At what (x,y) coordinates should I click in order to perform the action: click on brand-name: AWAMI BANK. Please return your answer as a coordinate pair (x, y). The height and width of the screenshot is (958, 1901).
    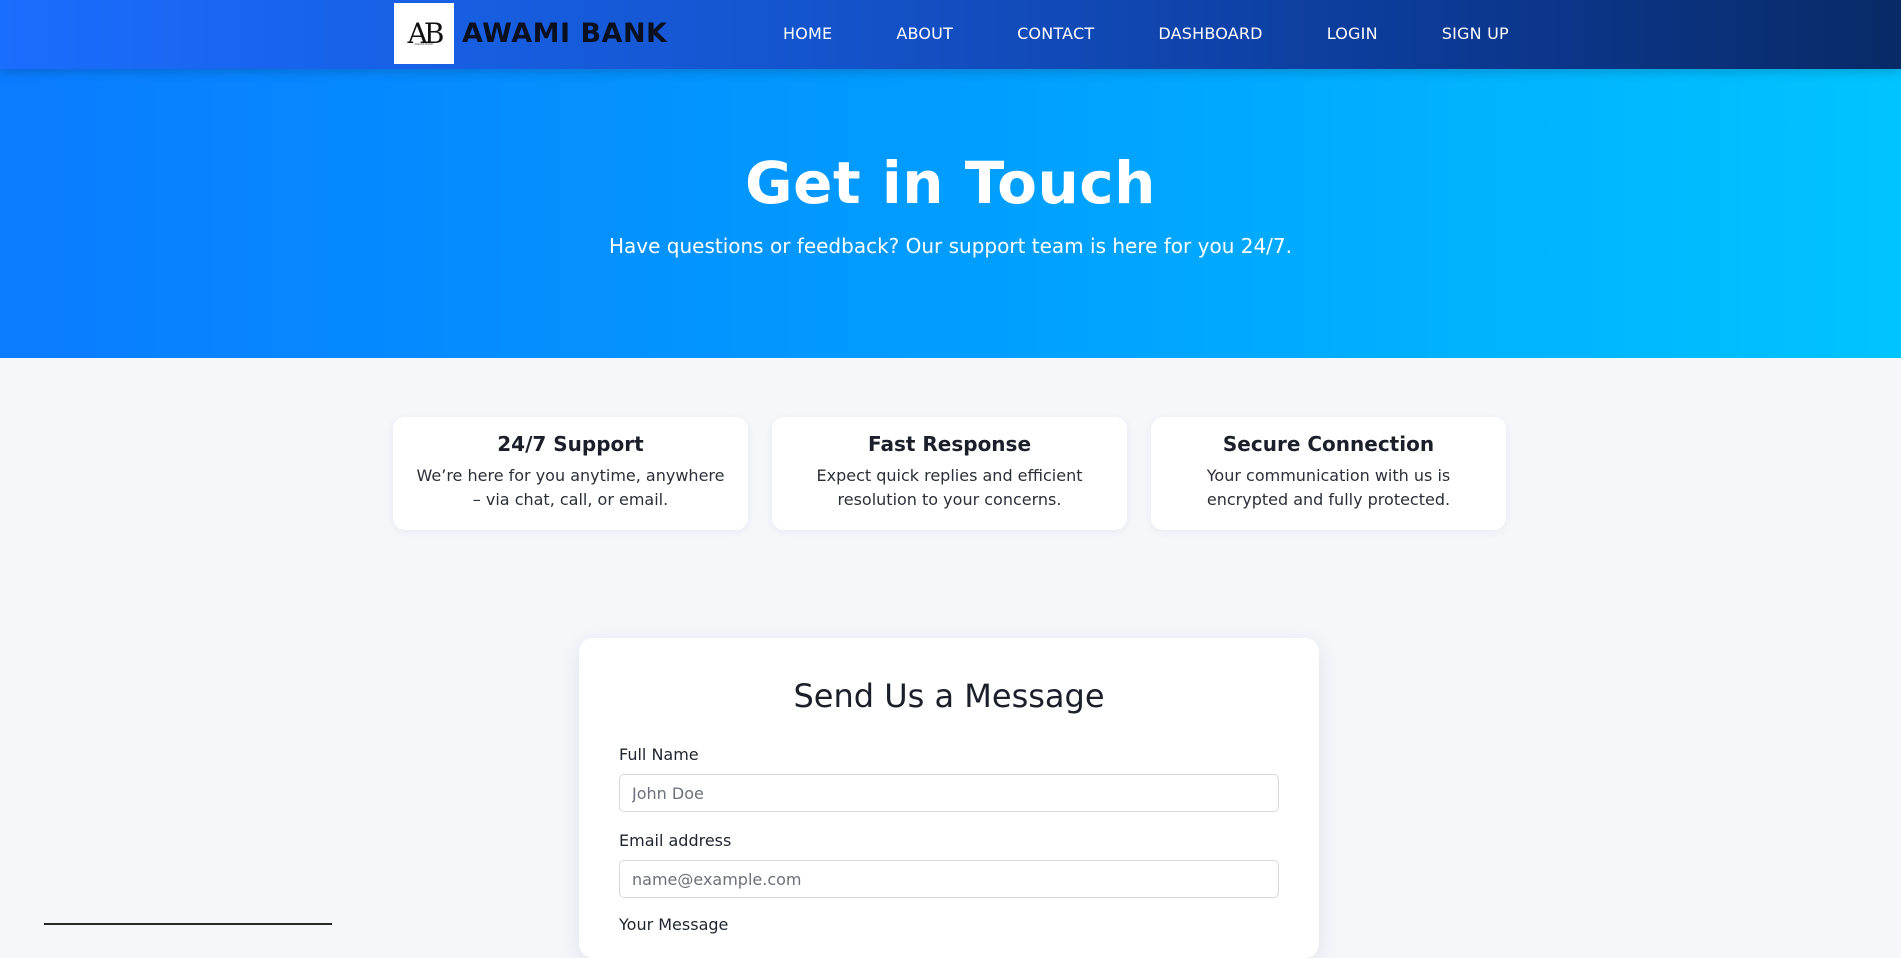
    Looking at the image, I should click on (564, 33).